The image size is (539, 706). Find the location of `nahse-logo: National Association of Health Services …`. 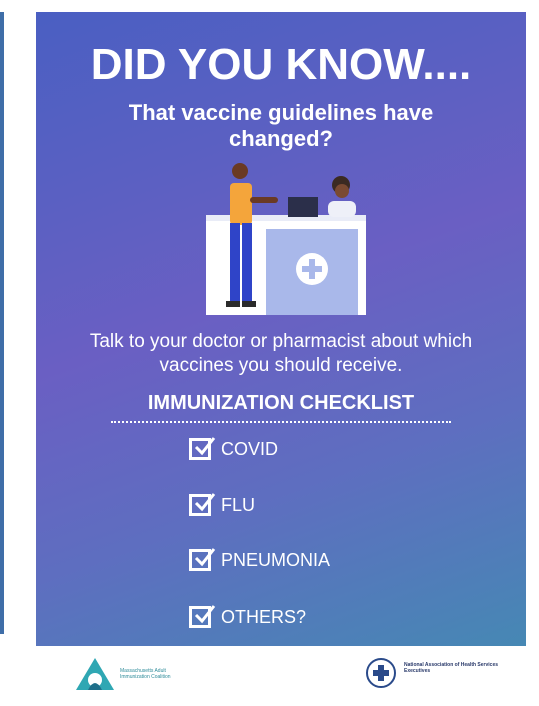

nahse-logo: National Association of Health Services … is located at coordinates (436, 676).